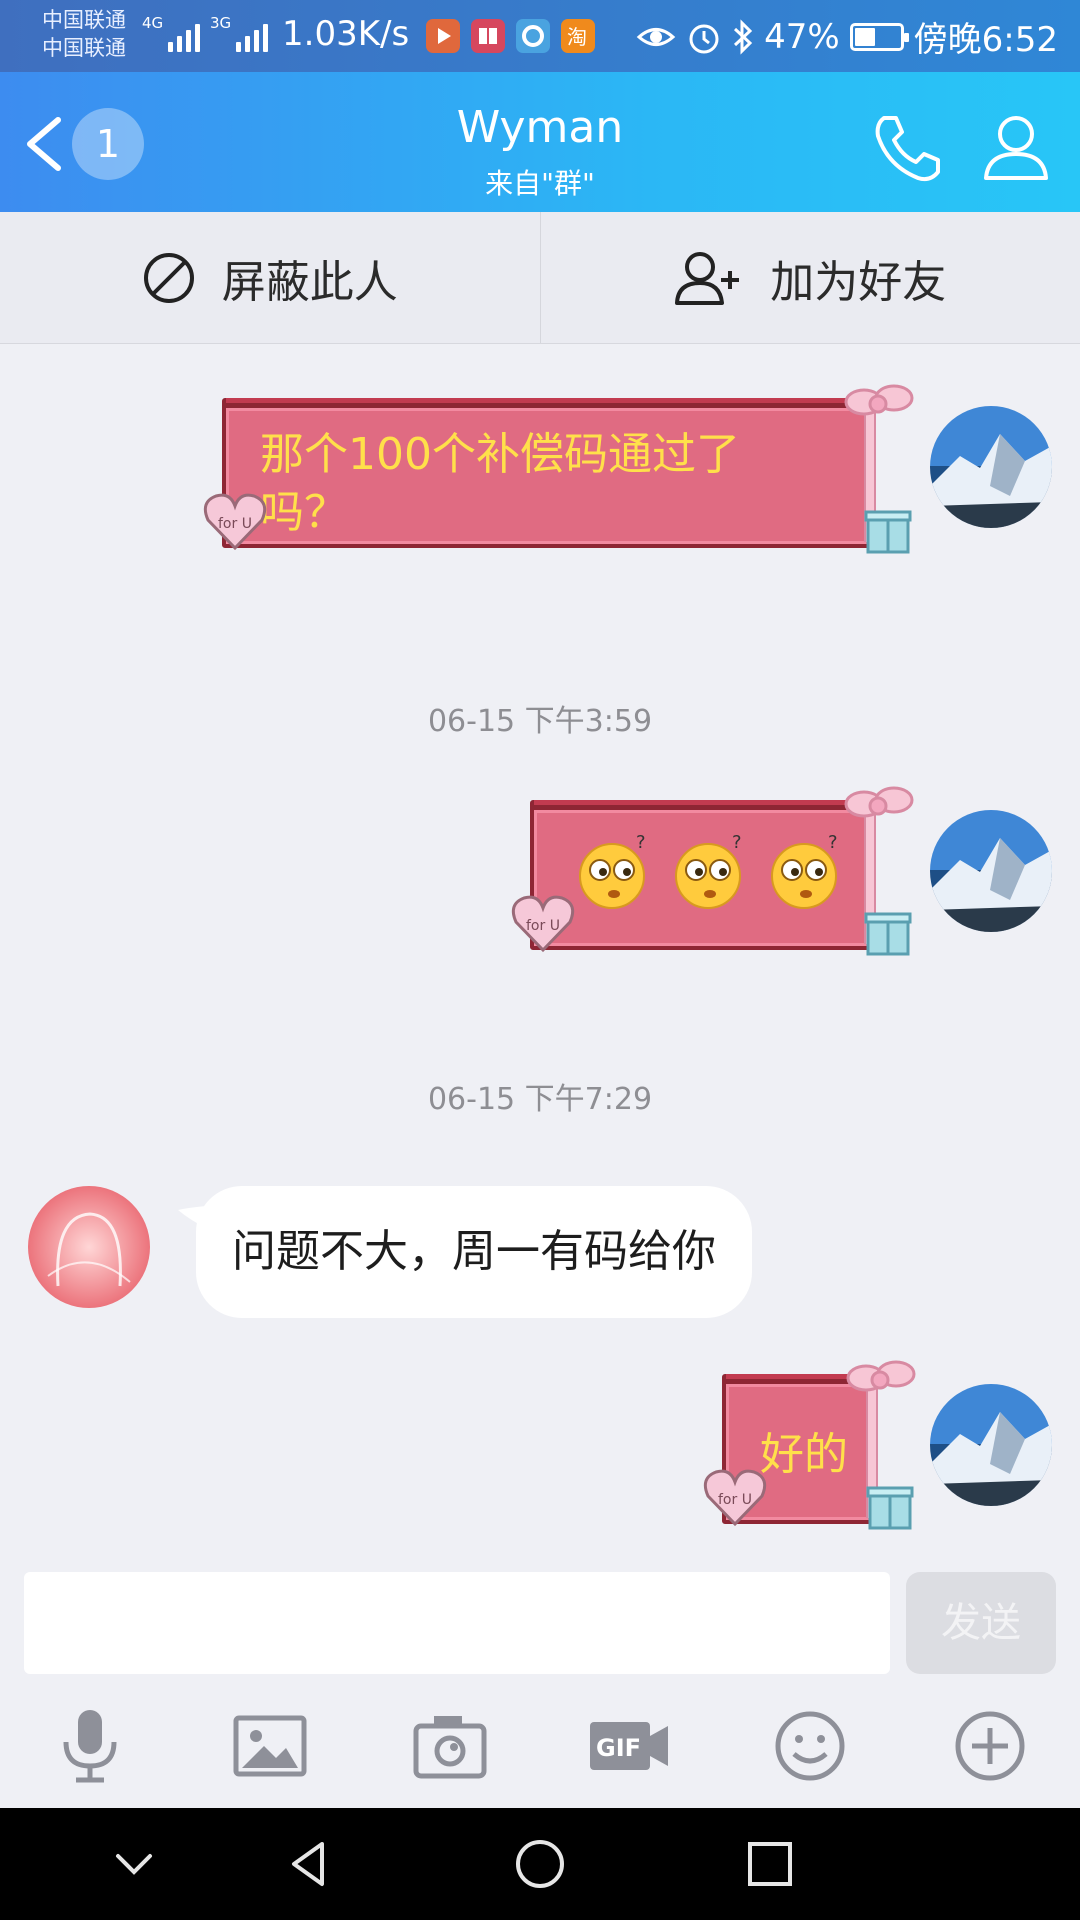  What do you see at coordinates (84, 48) in the screenshot?
I see `carrier-2: 中国联通` at bounding box center [84, 48].